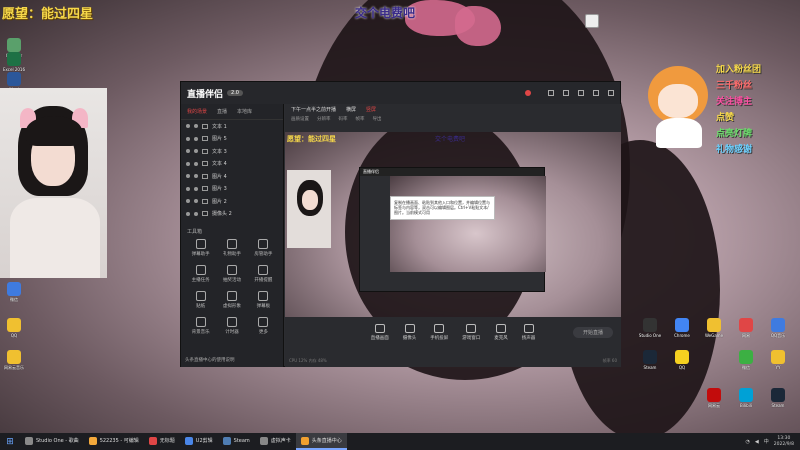  Describe the element at coordinates (748, 442) in the screenshot. I see `network-icon: ◔` at that location.